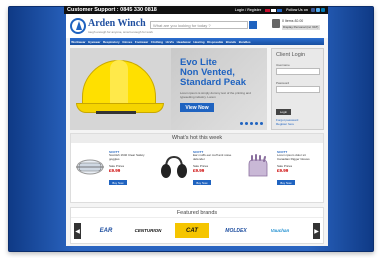 The height and width of the screenshot is (258, 382). I want to click on nav-item-gloves: Gloves, so click(127, 41).